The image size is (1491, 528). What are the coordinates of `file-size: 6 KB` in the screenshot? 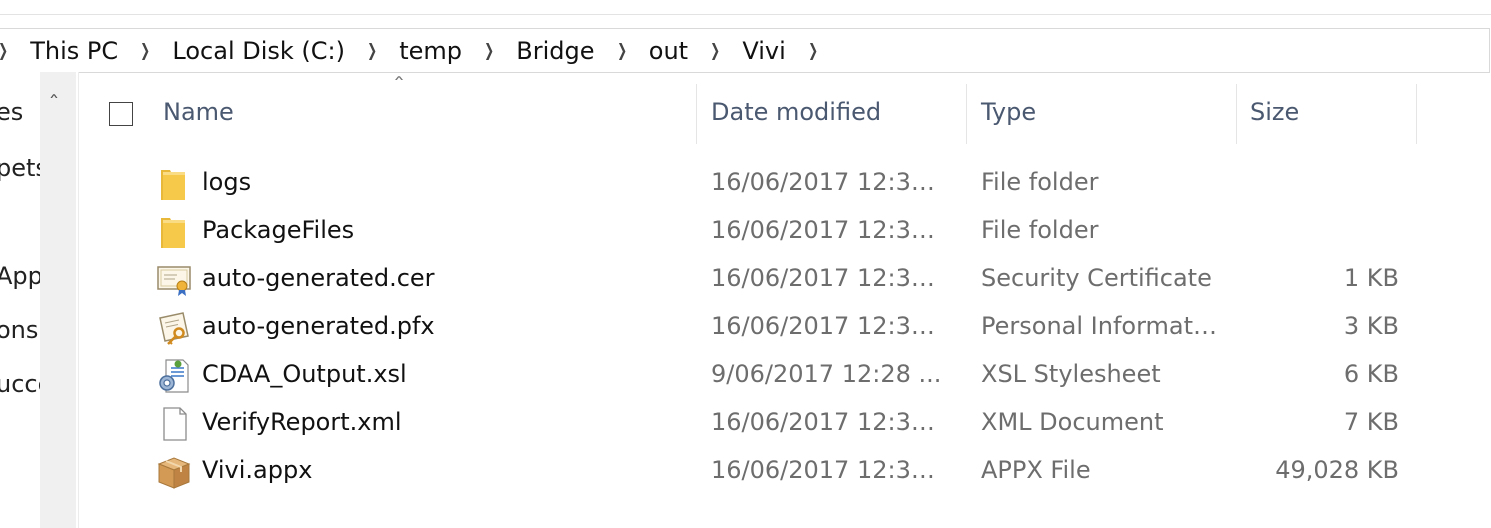 It's located at (1371, 374).